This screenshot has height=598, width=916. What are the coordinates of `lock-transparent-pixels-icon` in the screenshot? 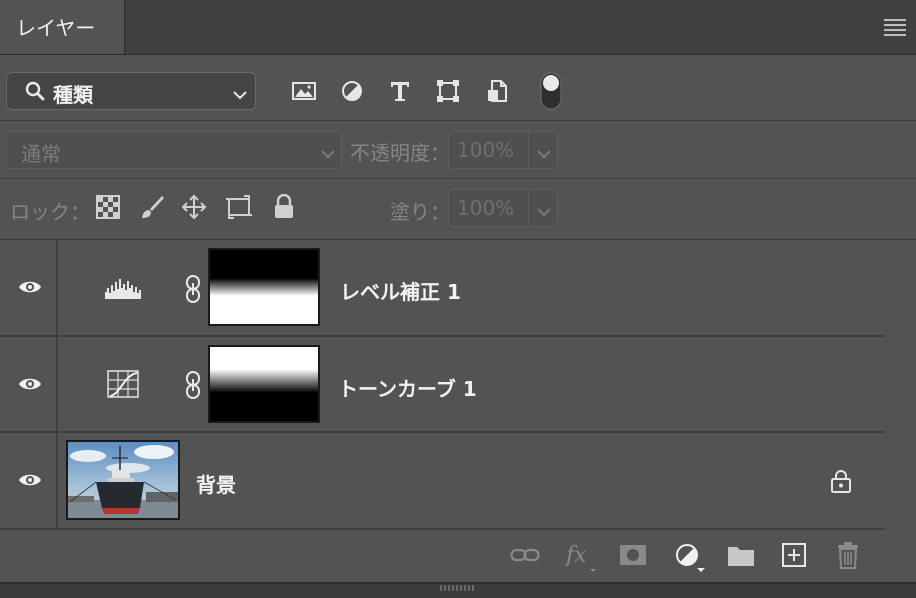 It's located at (108, 209).